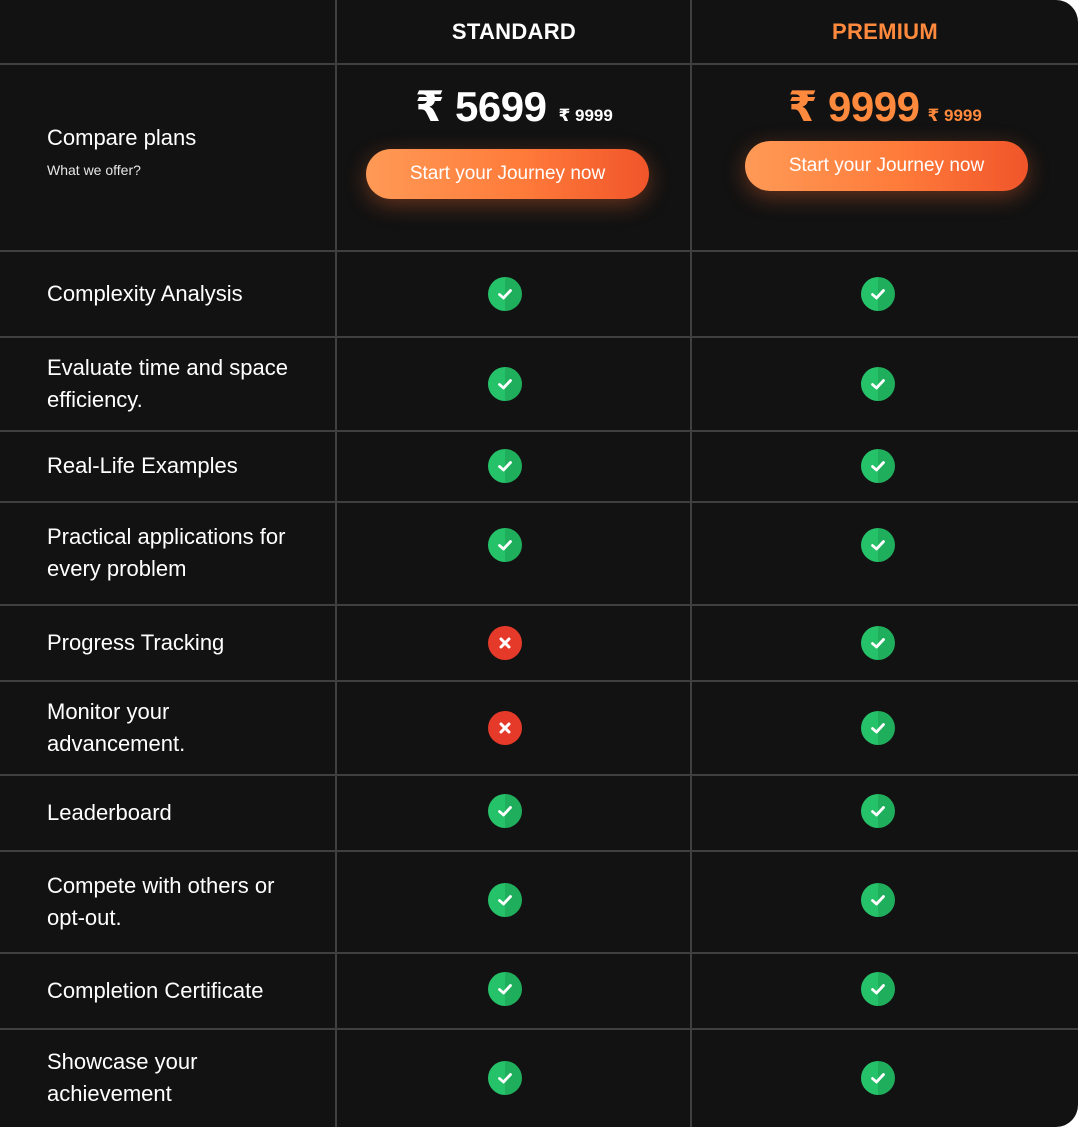  I want to click on standard-price: ₹ 5699, so click(481, 106).